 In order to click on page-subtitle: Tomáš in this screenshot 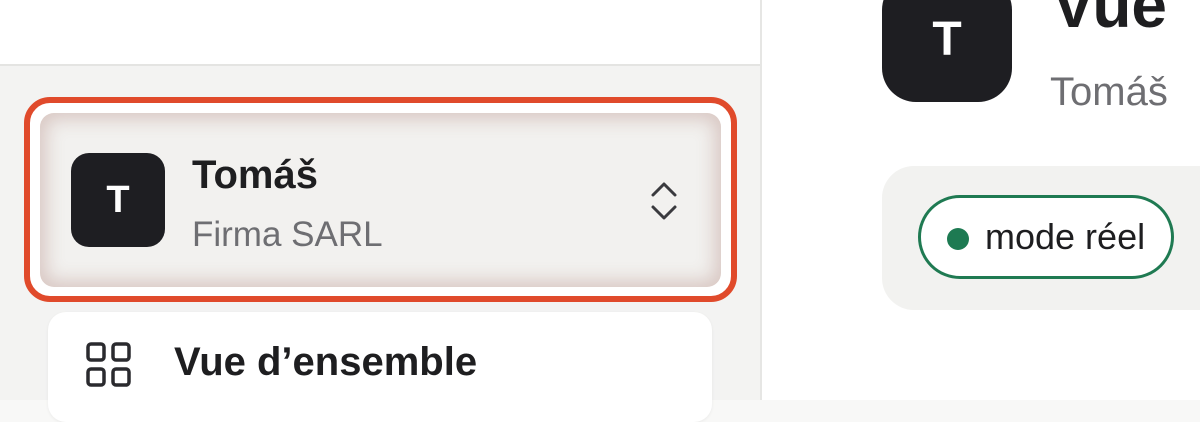, I will do `click(1109, 92)`.